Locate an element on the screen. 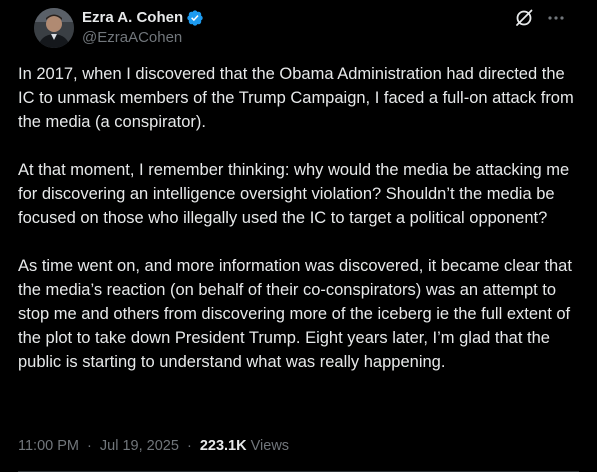  avatar is located at coordinates (54, 28).